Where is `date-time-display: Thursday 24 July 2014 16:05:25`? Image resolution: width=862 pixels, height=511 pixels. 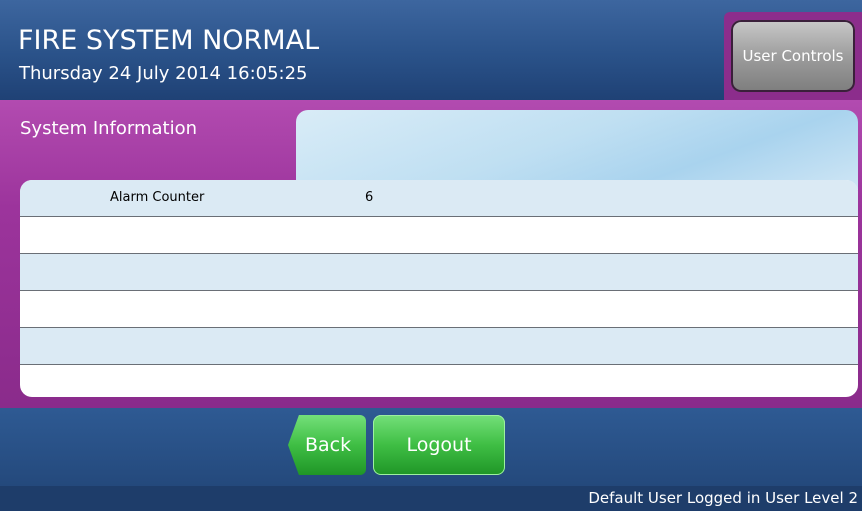
date-time-display: Thursday 24 July 2014 16:05:25 is located at coordinates (163, 73).